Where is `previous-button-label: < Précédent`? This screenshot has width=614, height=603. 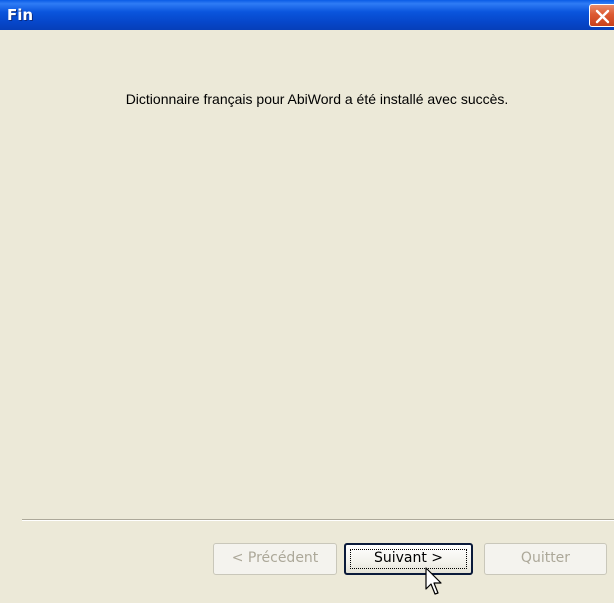
previous-button-label: < Précédent is located at coordinates (275, 558).